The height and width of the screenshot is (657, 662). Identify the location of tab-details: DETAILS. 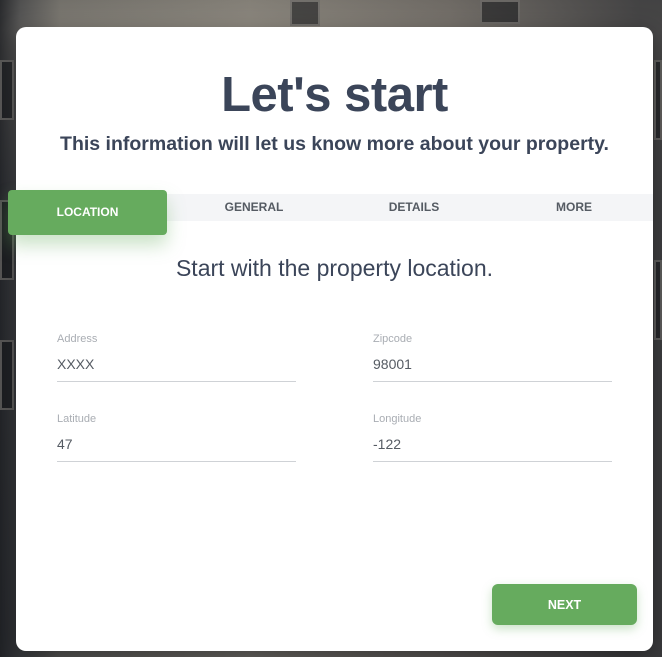
(414, 207).